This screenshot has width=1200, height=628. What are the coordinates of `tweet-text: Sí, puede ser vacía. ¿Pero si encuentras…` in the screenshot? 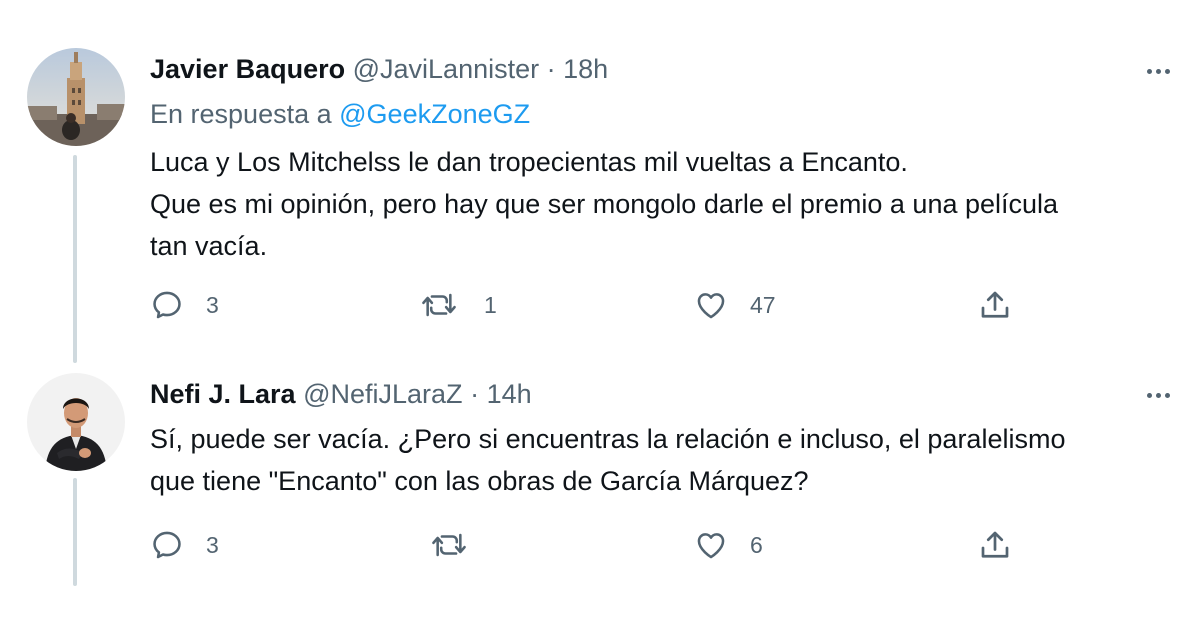 It's located at (665, 460).